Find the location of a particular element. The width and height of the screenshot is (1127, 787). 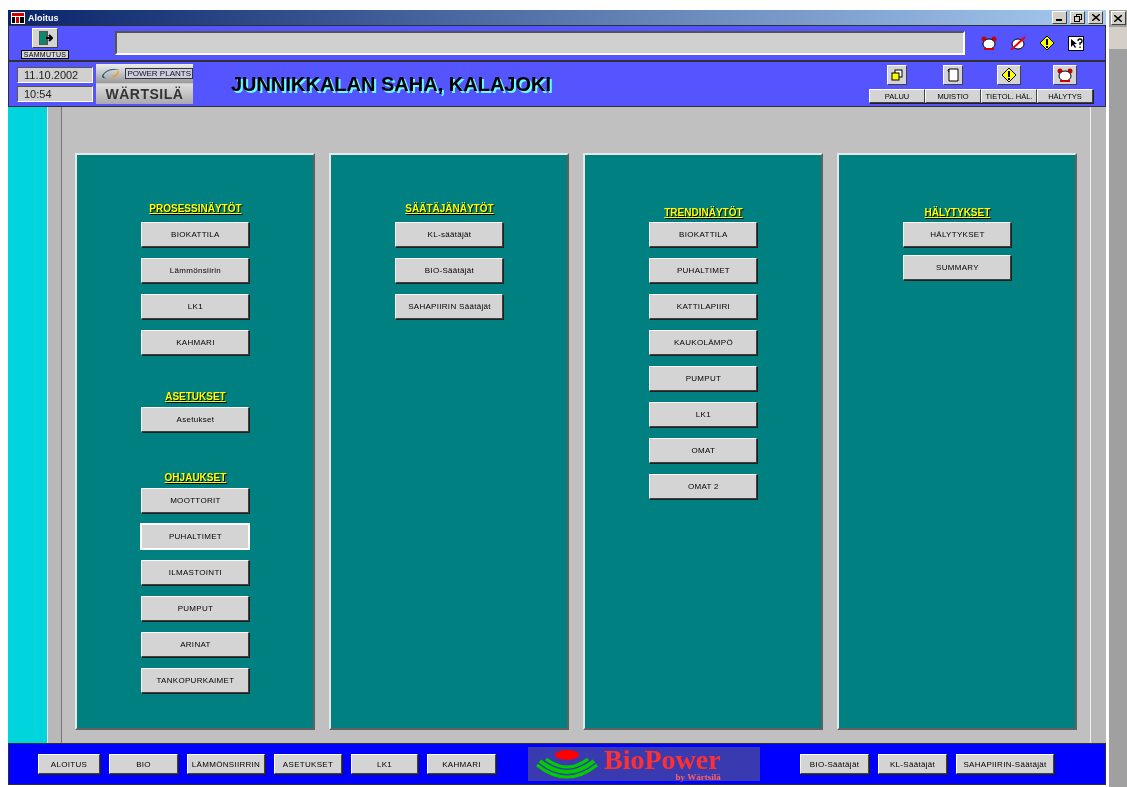

section-heading: TRENDINÄYTÖT is located at coordinates (703, 212).